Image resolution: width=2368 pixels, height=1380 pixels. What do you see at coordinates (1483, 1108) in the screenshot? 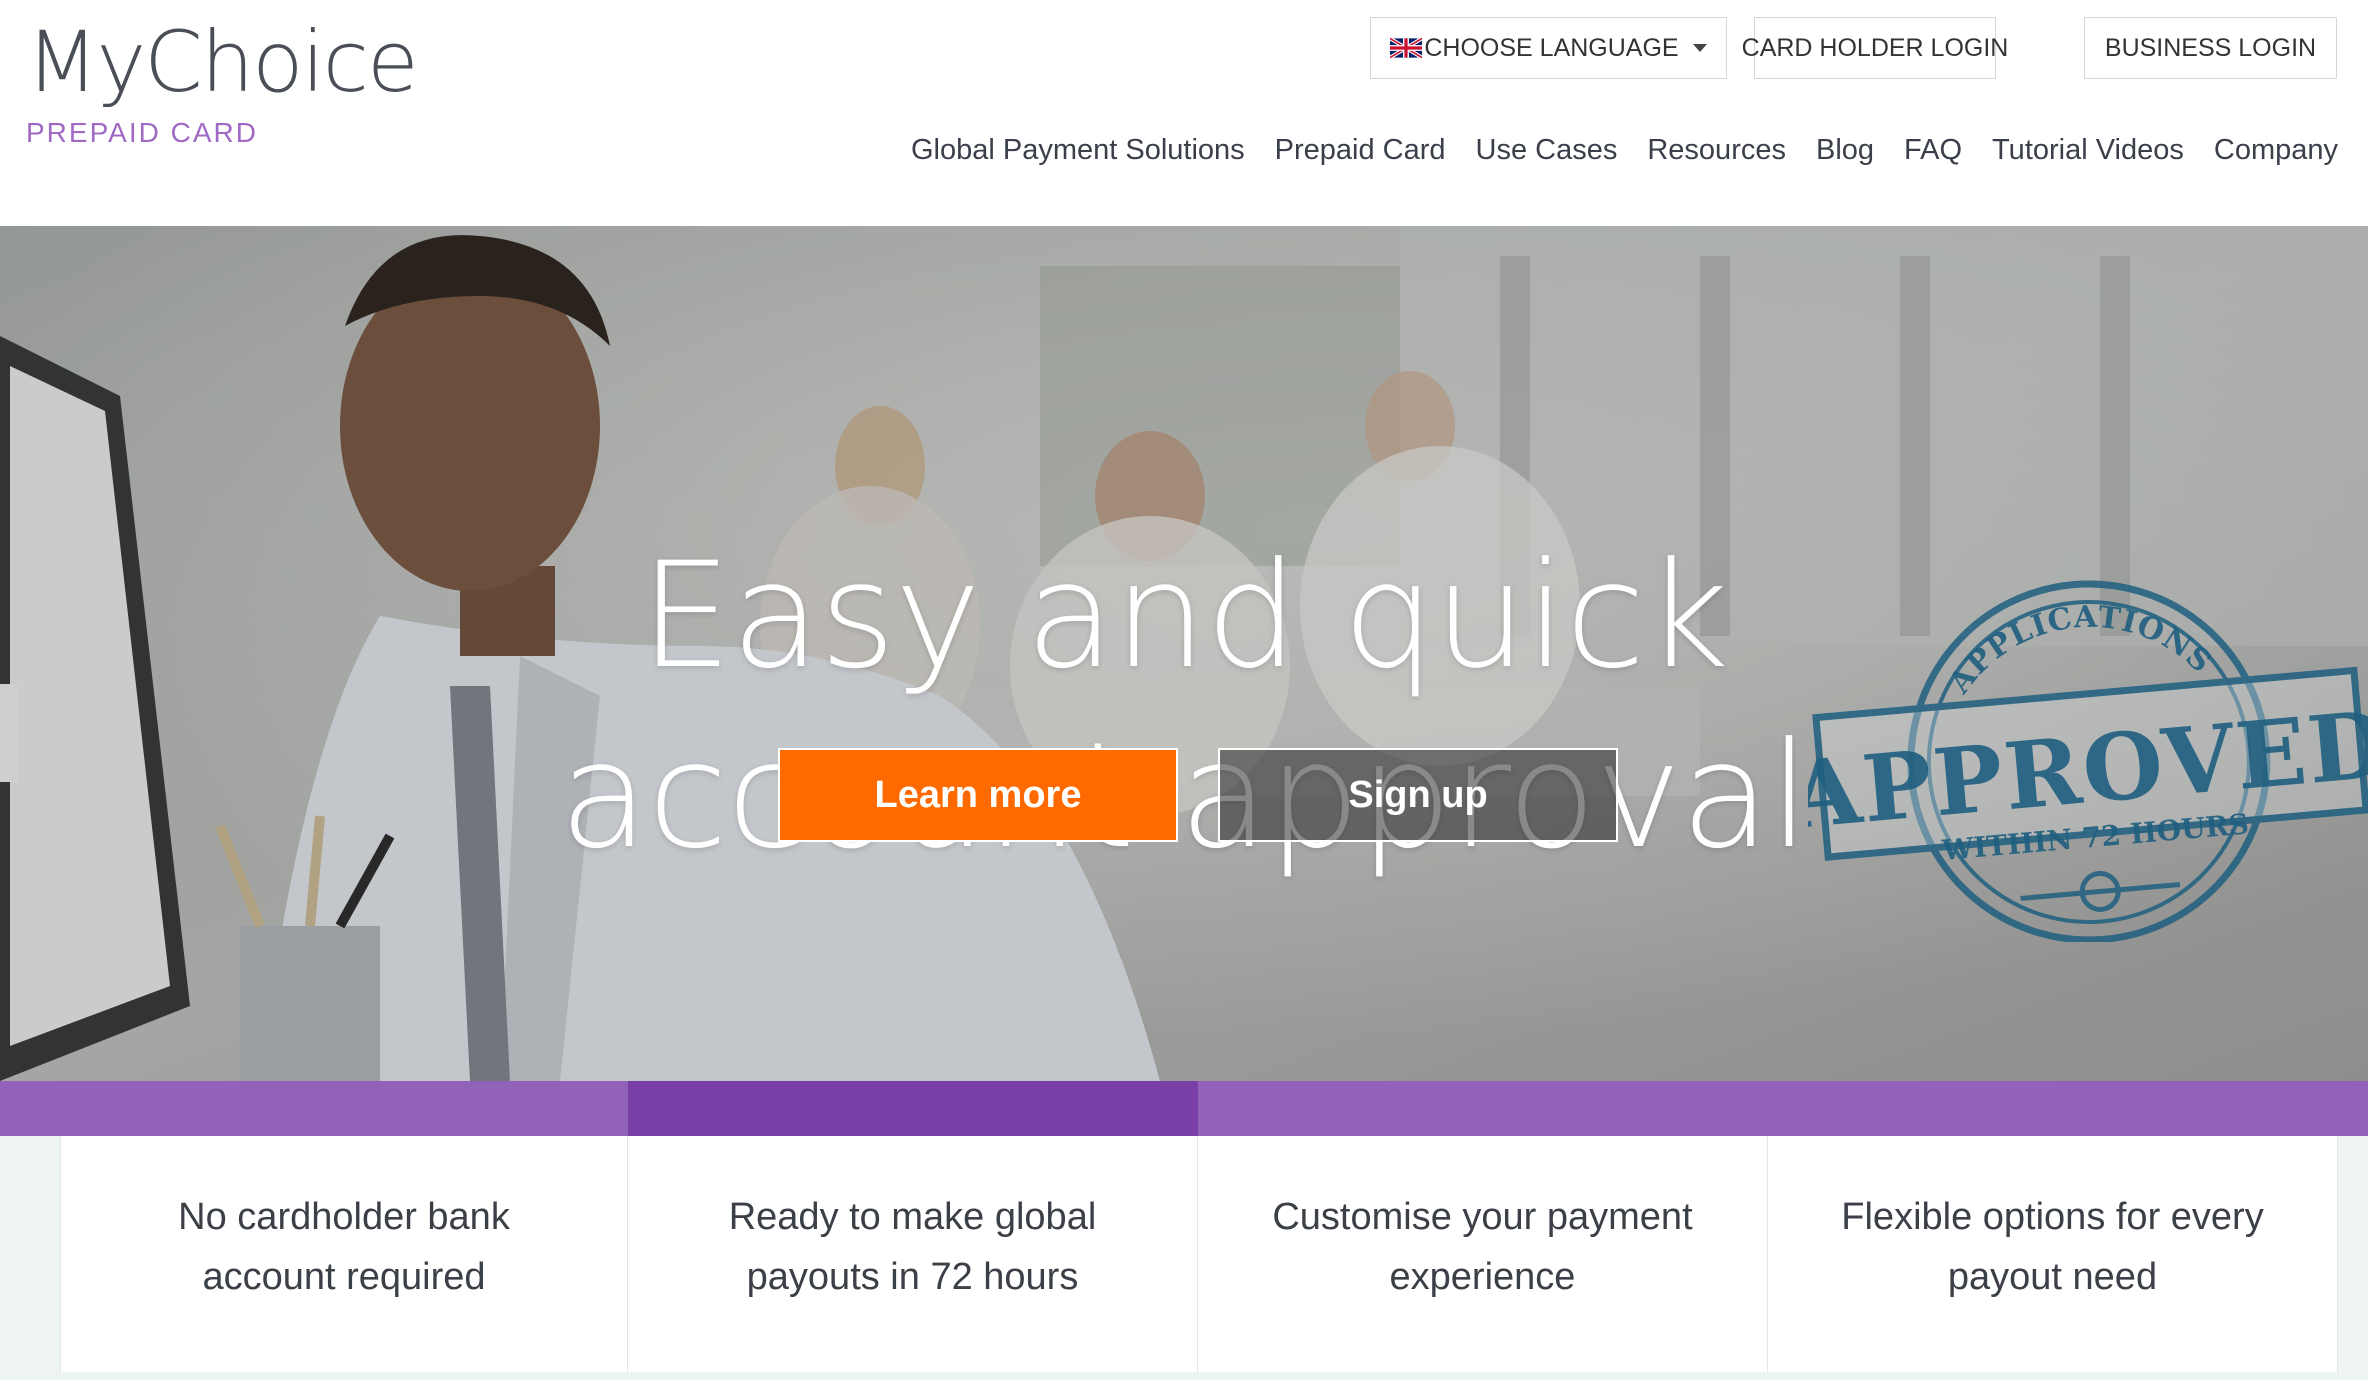
I see `feature-tab-3-indicator` at bounding box center [1483, 1108].